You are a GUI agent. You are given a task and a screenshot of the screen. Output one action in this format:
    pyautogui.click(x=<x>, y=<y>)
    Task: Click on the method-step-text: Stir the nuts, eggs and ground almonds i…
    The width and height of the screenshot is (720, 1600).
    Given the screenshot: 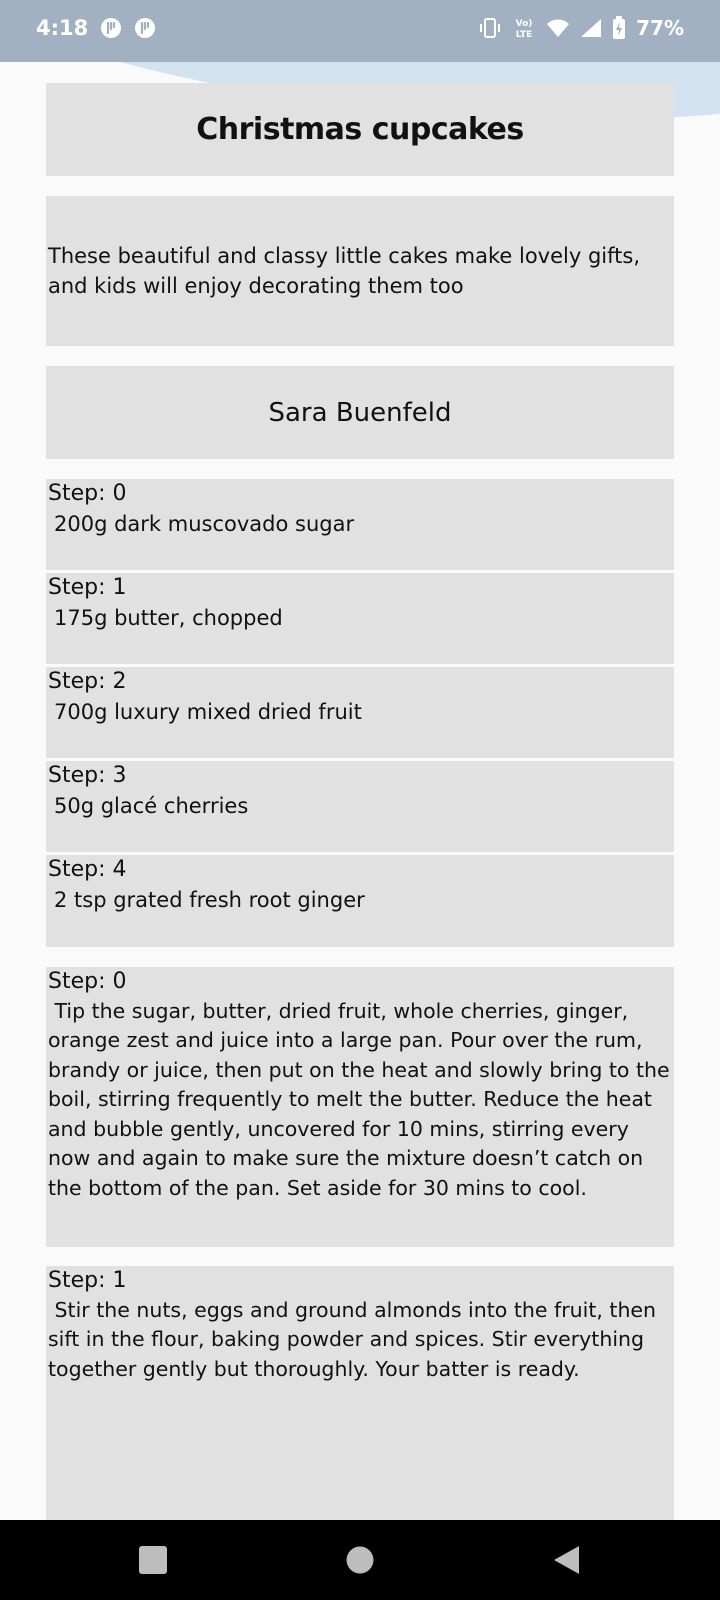 What is the action you would take?
    pyautogui.click(x=360, y=1340)
    